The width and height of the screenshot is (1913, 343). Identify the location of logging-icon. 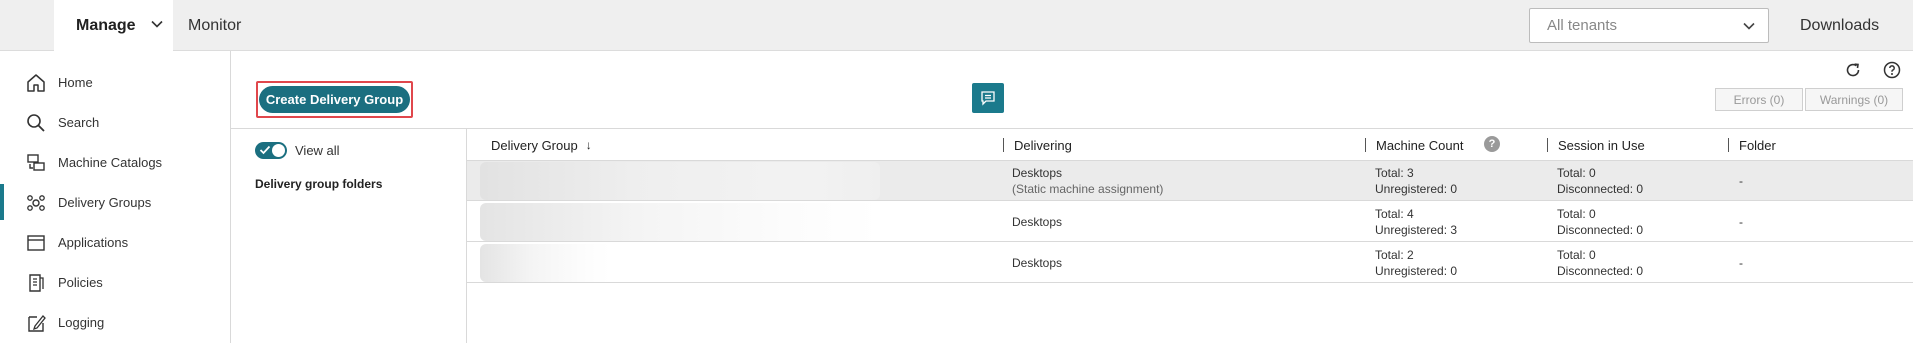
(37, 323).